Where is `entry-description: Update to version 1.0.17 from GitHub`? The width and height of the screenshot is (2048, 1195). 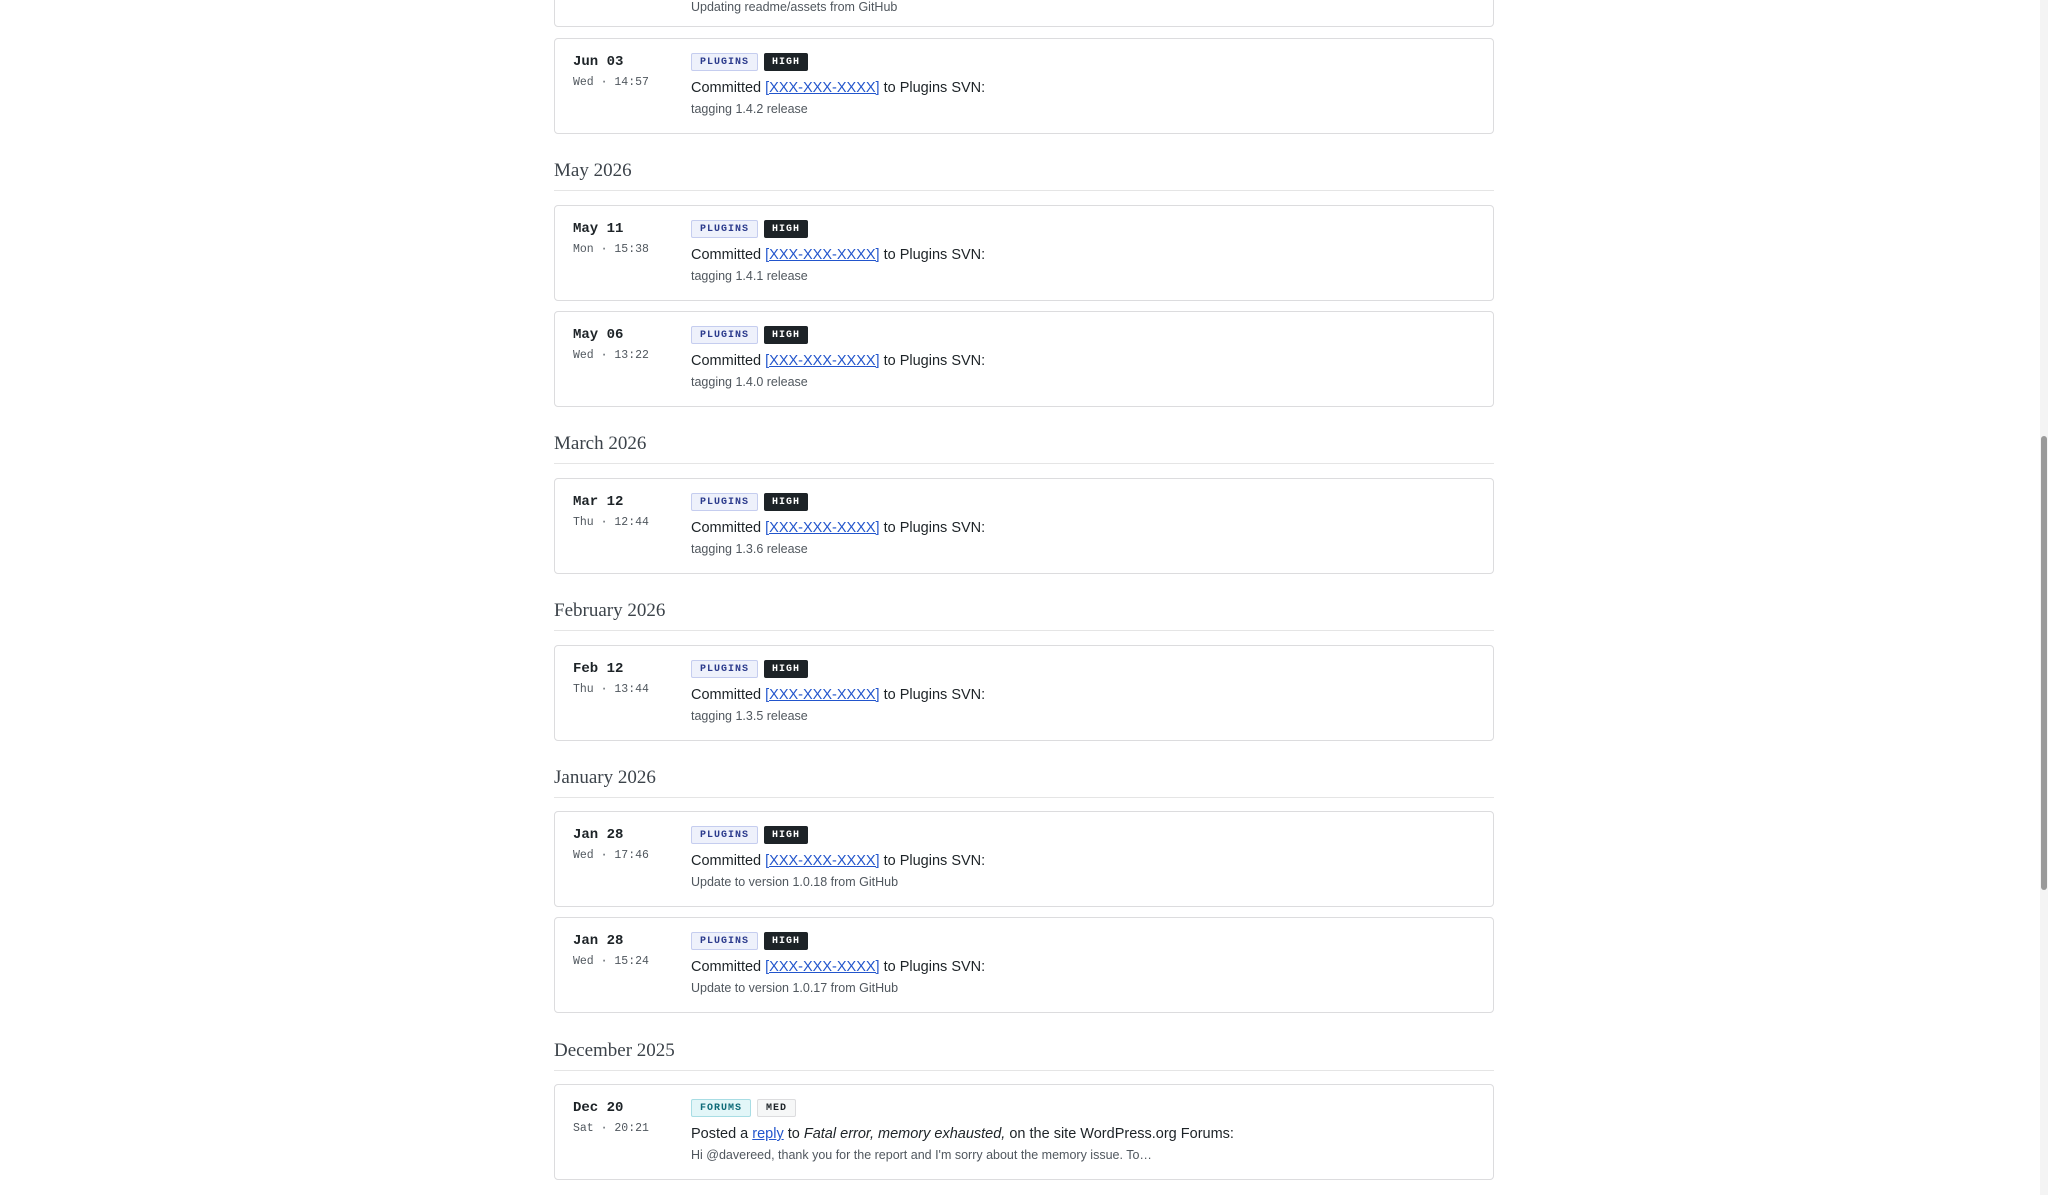 entry-description: Update to version 1.0.17 from GitHub is located at coordinates (795, 988).